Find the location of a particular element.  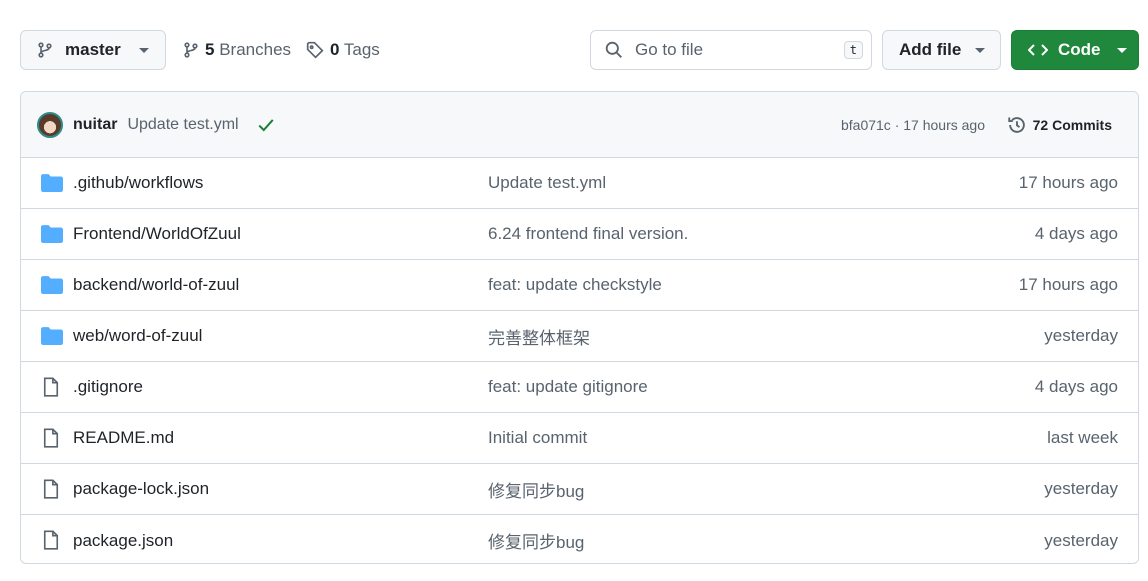

file-name: .github/workflows is located at coordinates (138, 183).